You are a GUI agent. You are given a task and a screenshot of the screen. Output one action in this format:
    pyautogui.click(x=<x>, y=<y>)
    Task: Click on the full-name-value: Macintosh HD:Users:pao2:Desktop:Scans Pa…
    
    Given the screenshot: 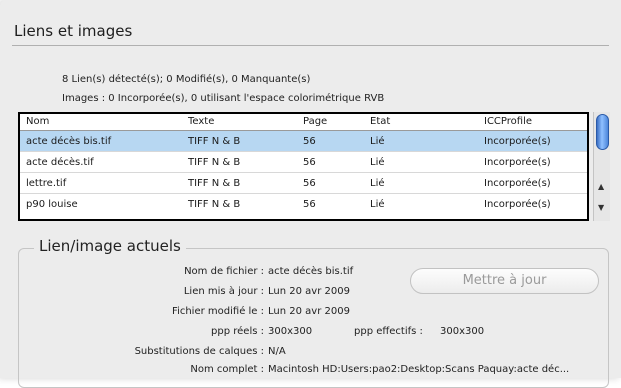 What is the action you would take?
    pyautogui.click(x=419, y=369)
    